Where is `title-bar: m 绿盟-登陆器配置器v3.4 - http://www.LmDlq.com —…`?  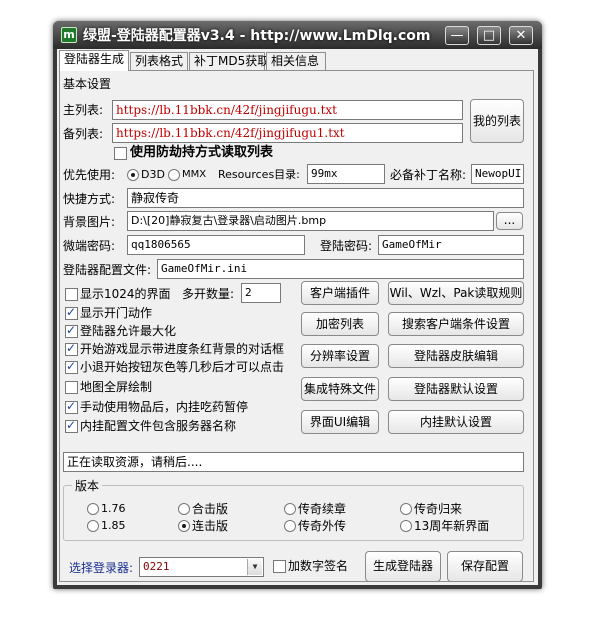
title-bar: m 绿盟-登陆器配置器v3.4 - http://www.LmDlq.com —… is located at coordinates (297, 35).